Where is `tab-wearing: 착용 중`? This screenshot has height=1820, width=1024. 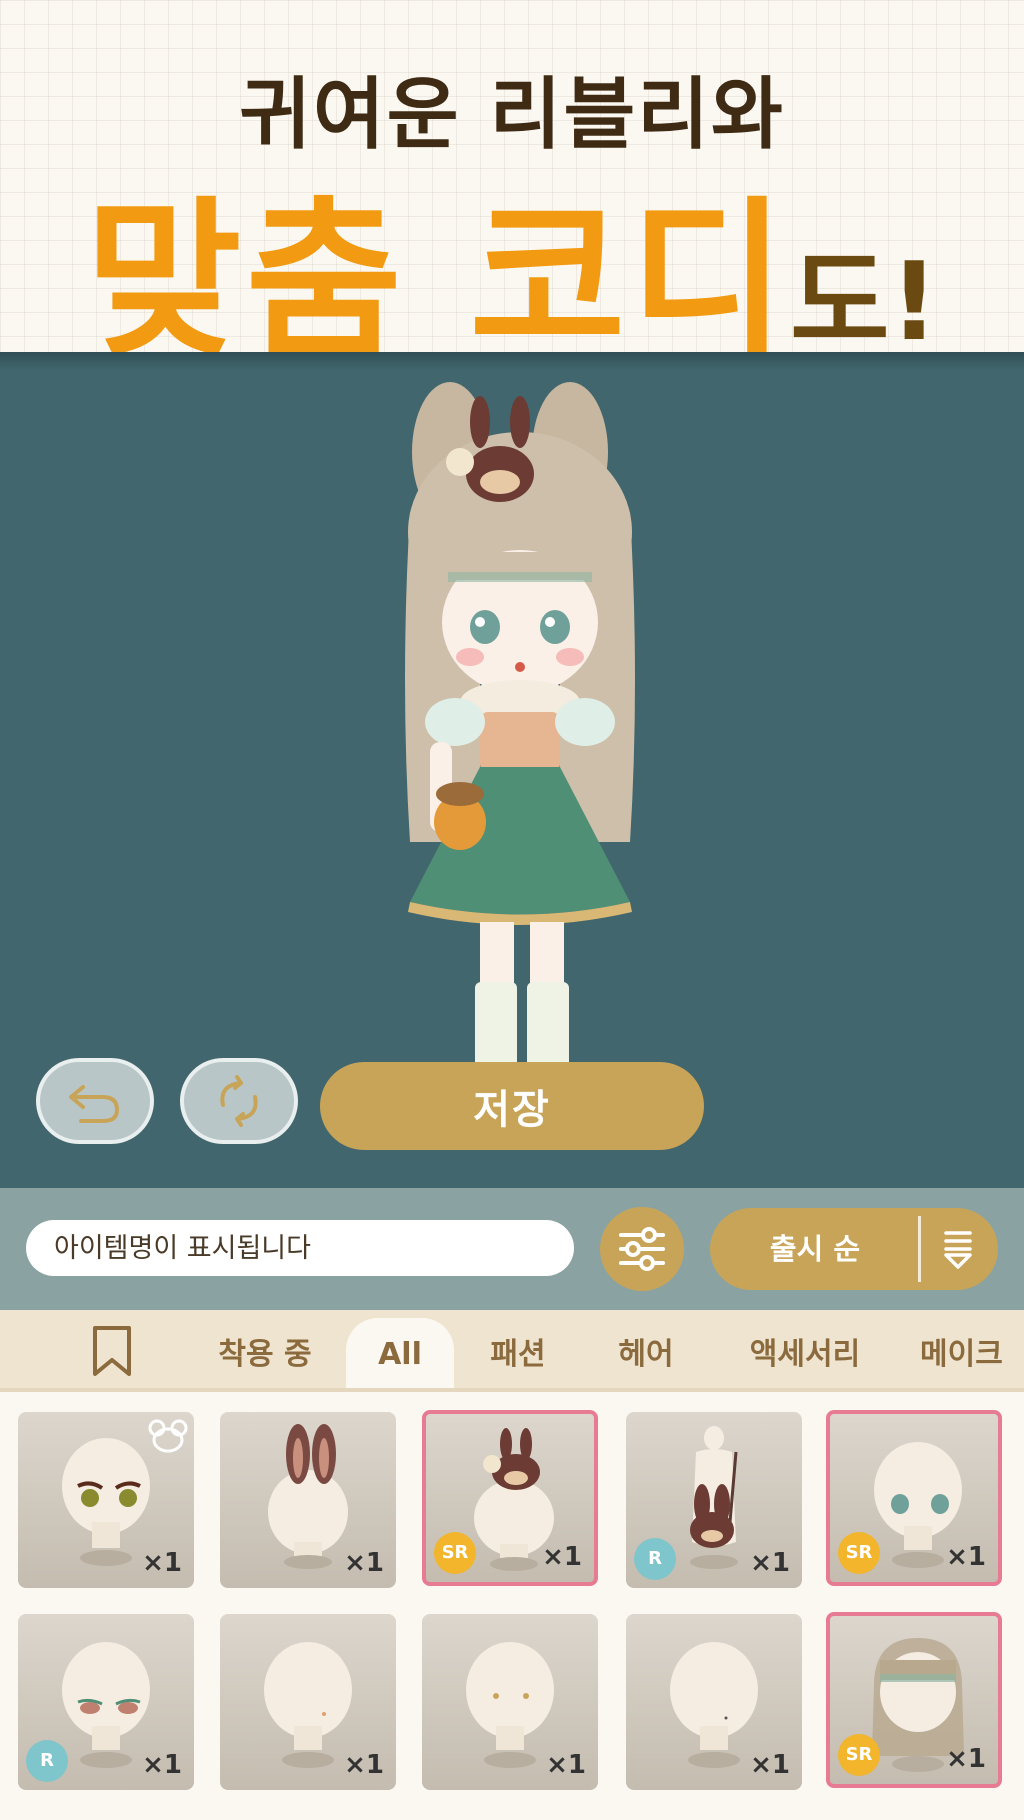 tab-wearing: 착용 중 is located at coordinates (265, 1353).